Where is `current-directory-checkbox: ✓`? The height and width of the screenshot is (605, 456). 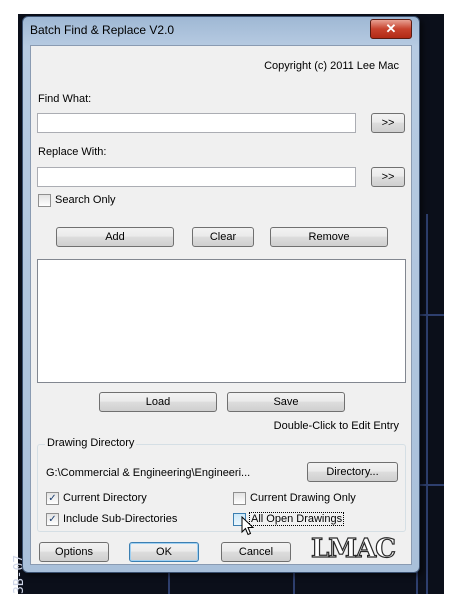 current-directory-checkbox: ✓ is located at coordinates (52, 498).